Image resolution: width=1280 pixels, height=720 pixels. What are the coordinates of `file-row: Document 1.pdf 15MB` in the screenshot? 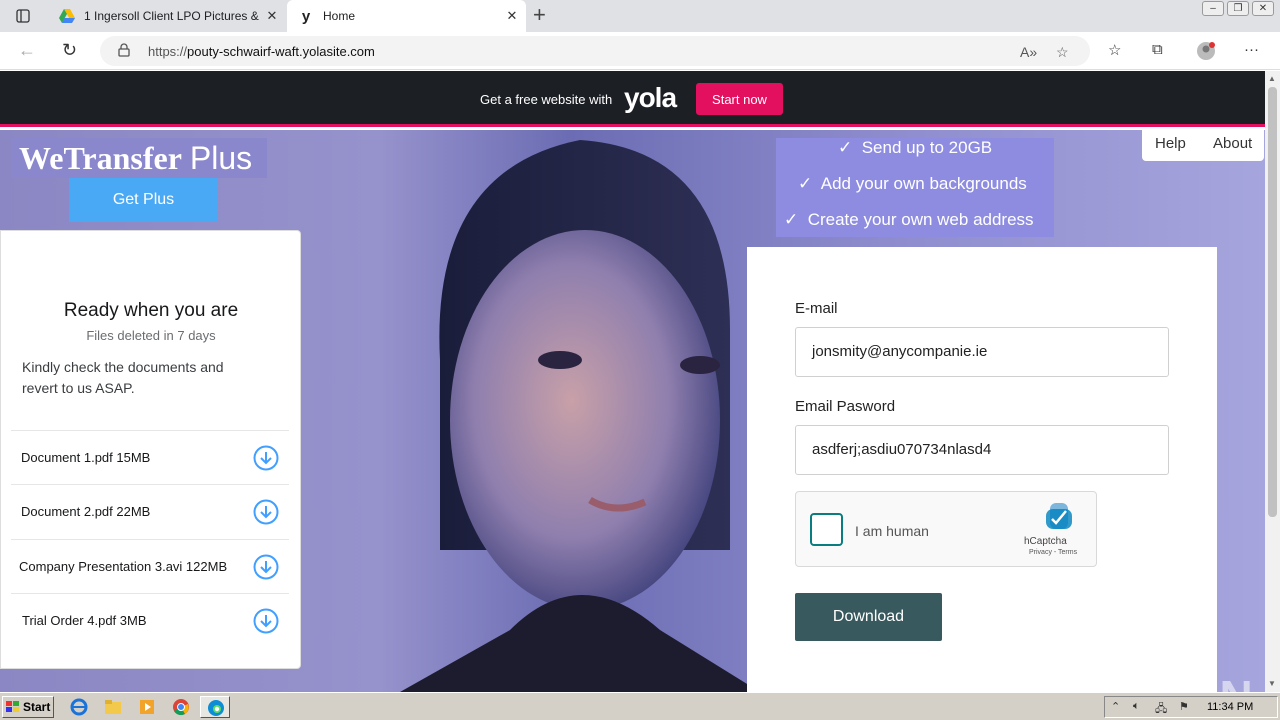 It's located at (150, 457).